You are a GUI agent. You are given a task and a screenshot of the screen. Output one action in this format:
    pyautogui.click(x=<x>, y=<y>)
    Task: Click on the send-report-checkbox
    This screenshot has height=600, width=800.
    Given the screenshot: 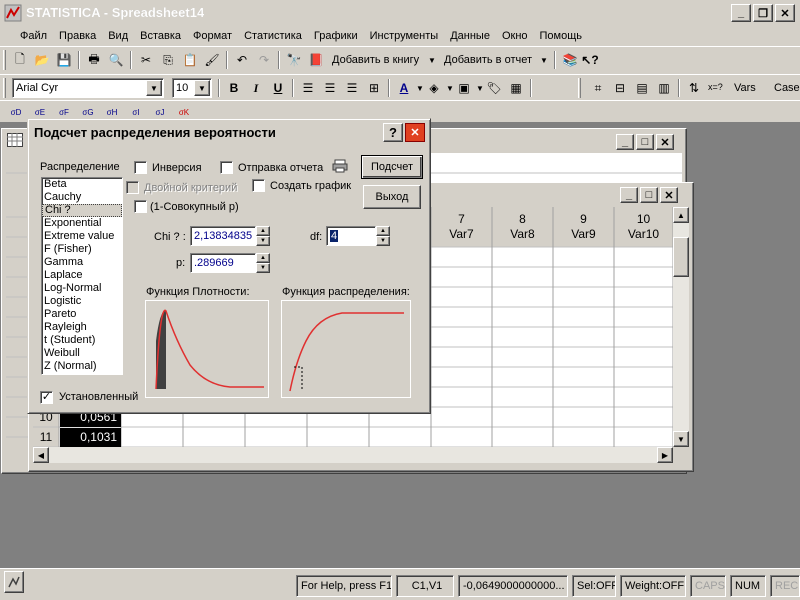 What is the action you would take?
    pyautogui.click(x=226, y=167)
    